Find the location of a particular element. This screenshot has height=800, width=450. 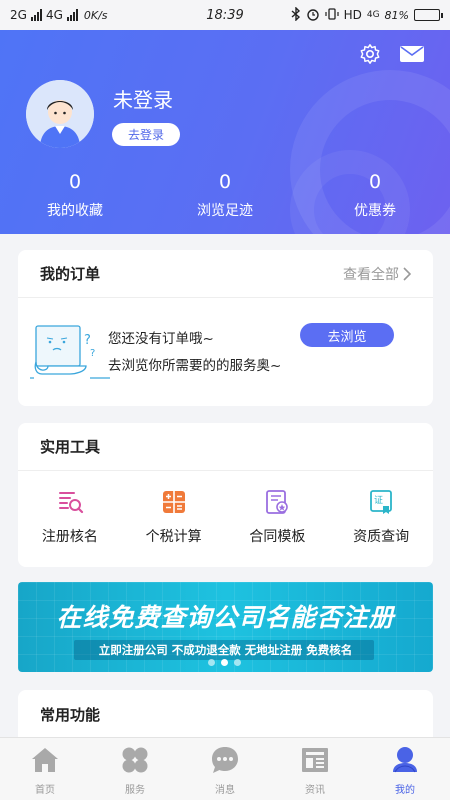

bottom-tab-bar: 首页 服务 消息 资讯 我的 is located at coordinates (225, 768).